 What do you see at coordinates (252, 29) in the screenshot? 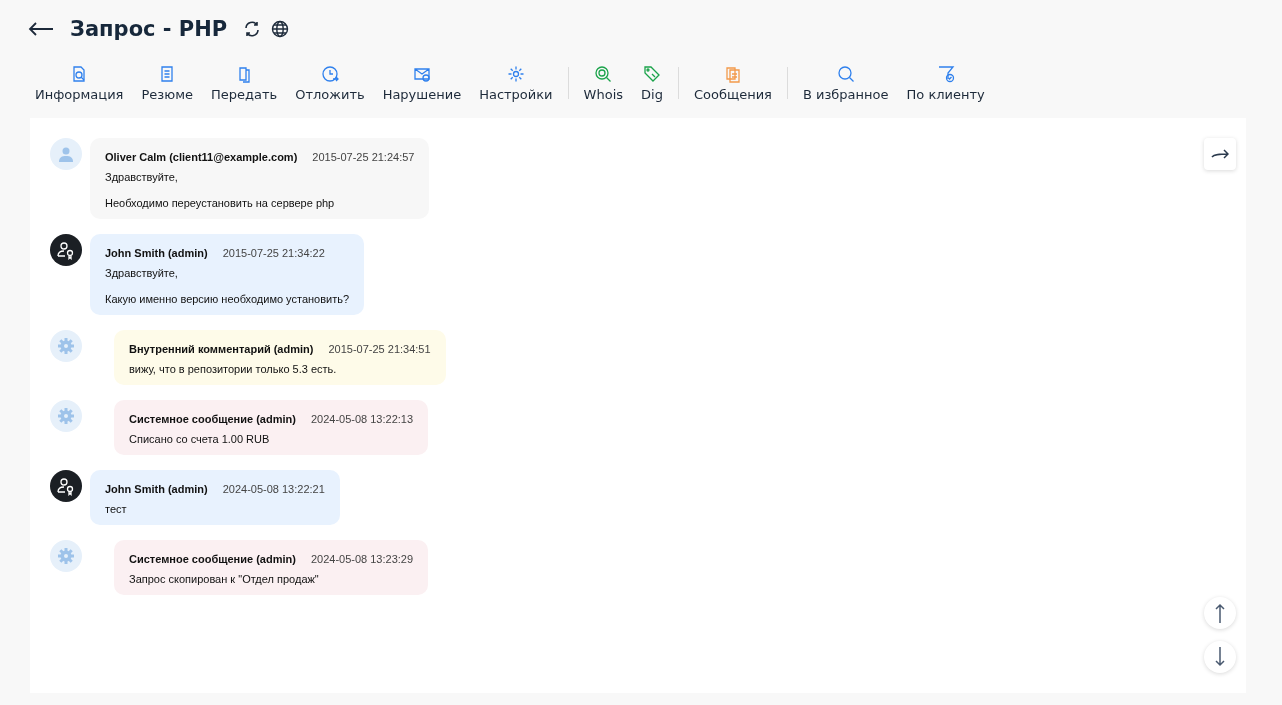
I see `refresh-icon` at bounding box center [252, 29].